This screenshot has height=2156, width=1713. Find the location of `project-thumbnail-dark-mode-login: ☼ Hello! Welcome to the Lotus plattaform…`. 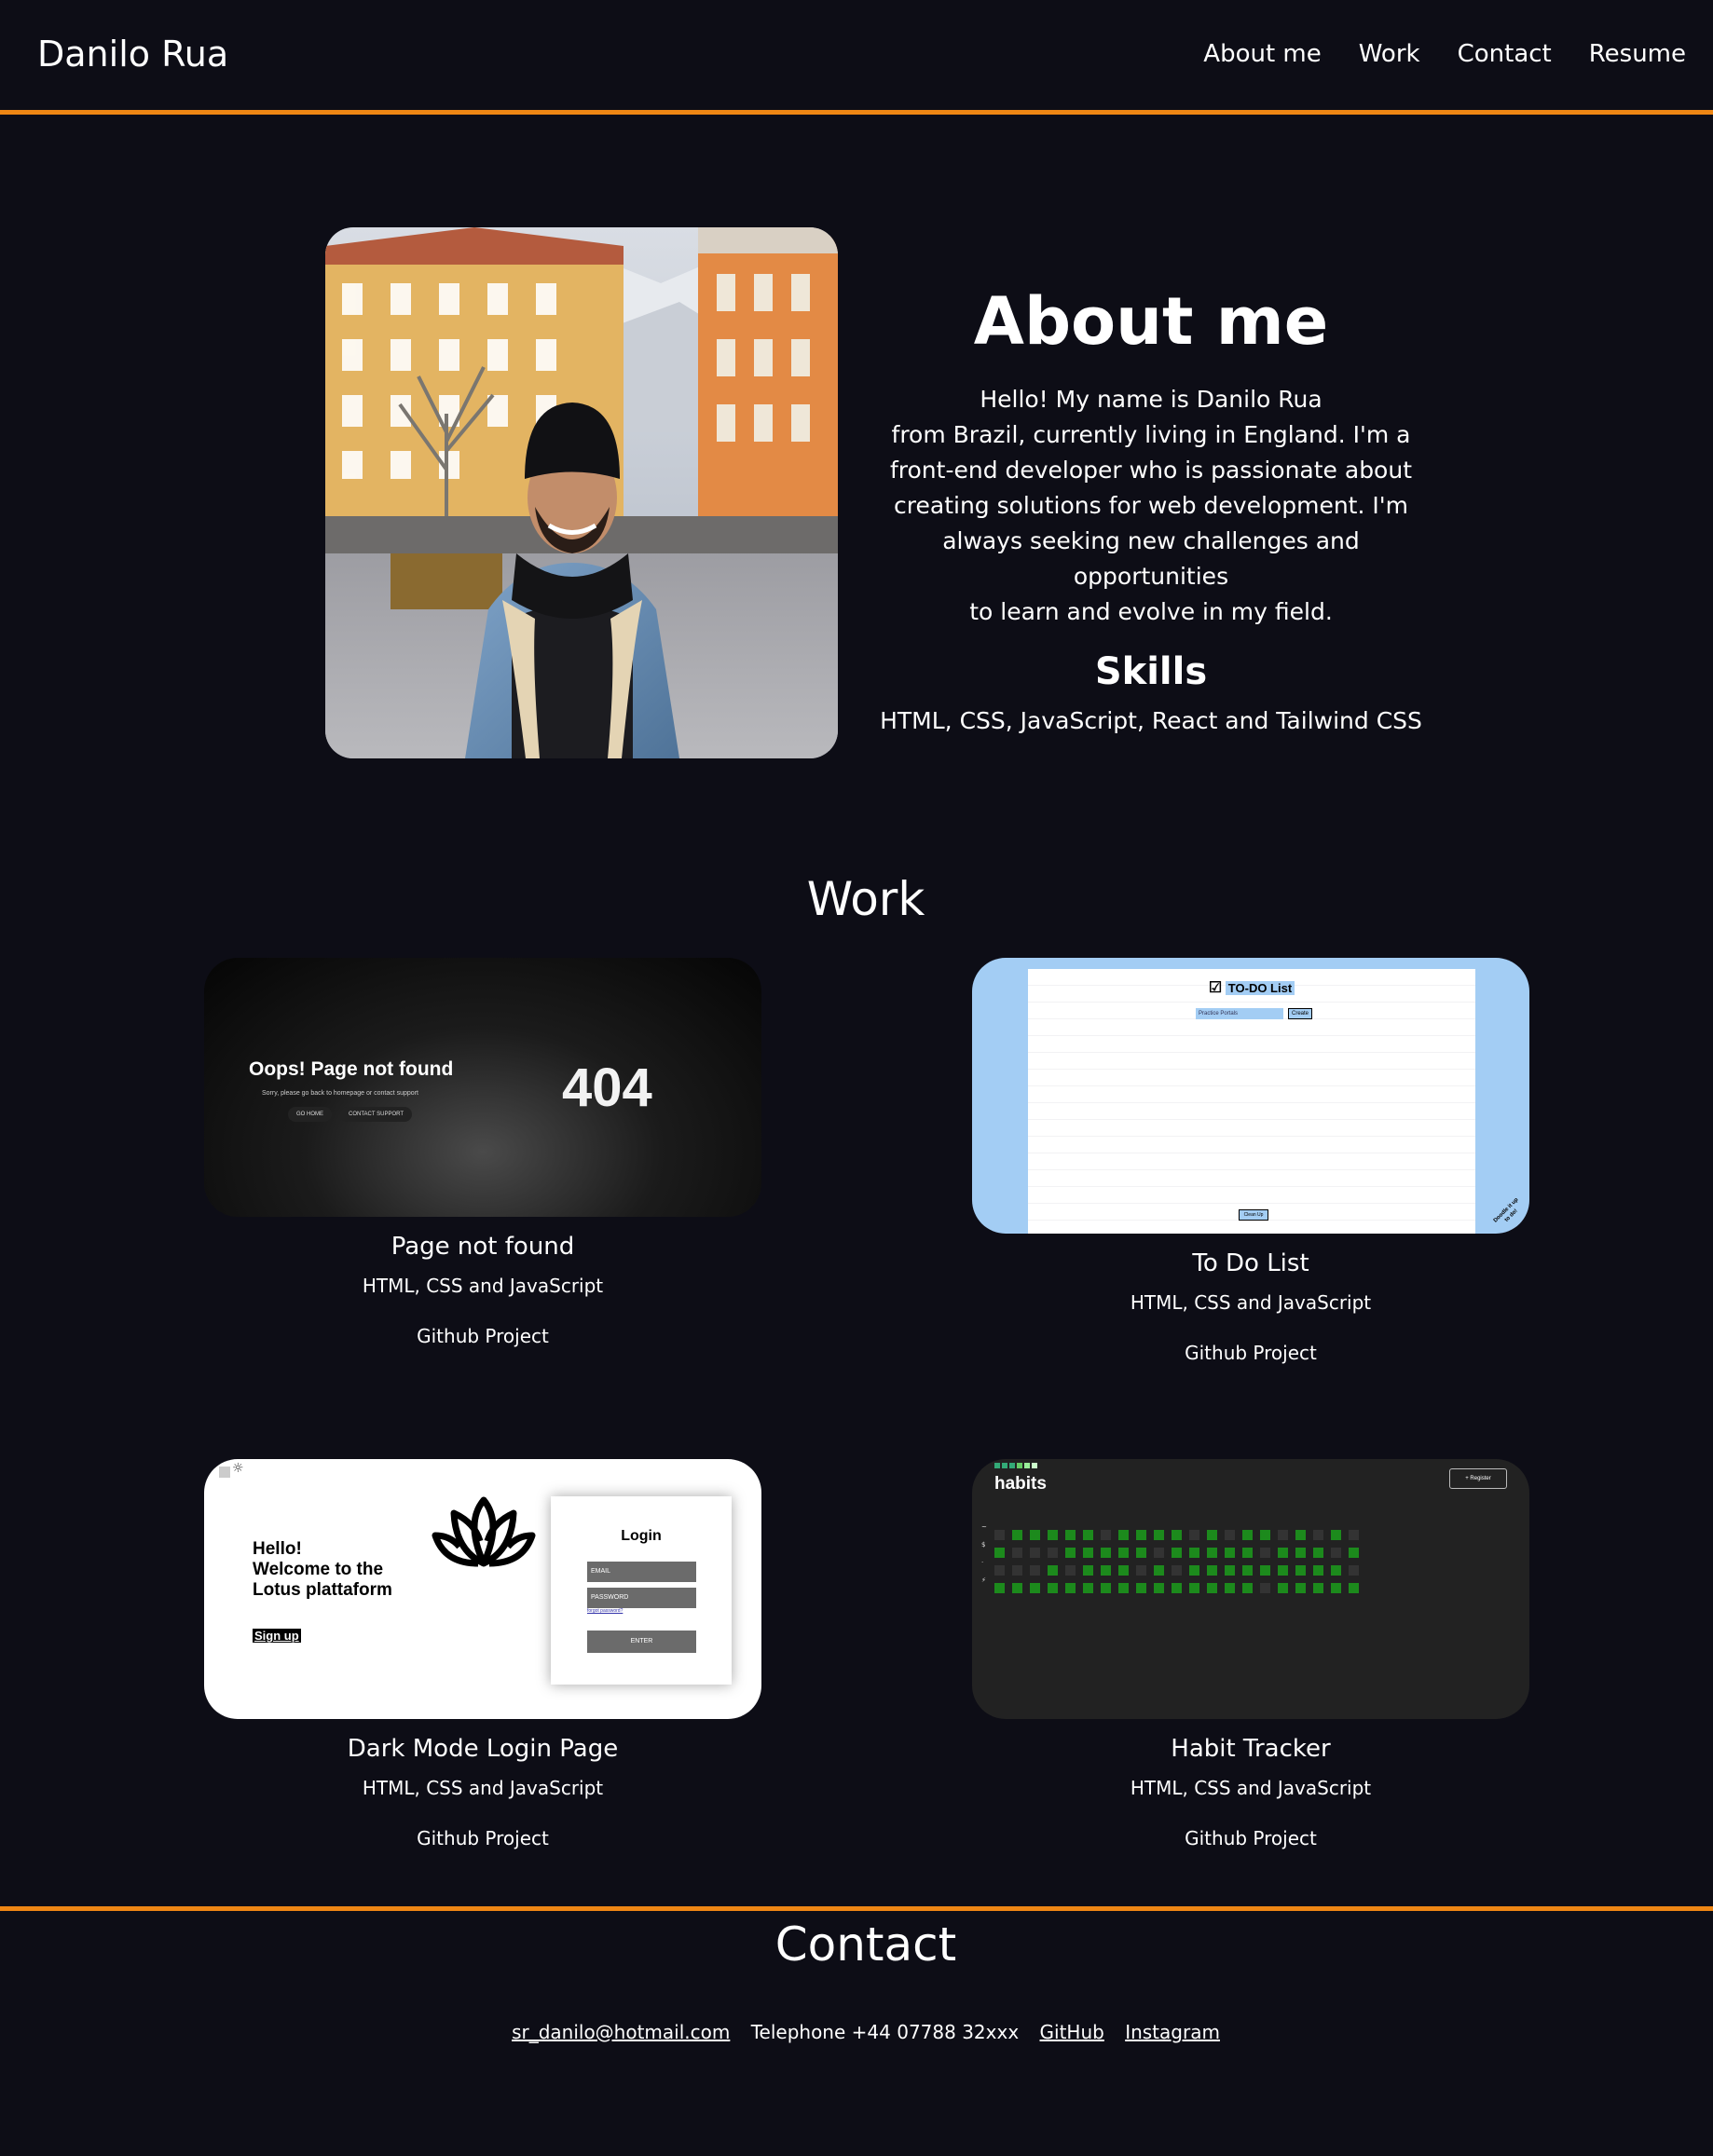

project-thumbnail-dark-mode-login: ☼ Hello! Welcome to the Lotus plattaform… is located at coordinates (482, 1589).